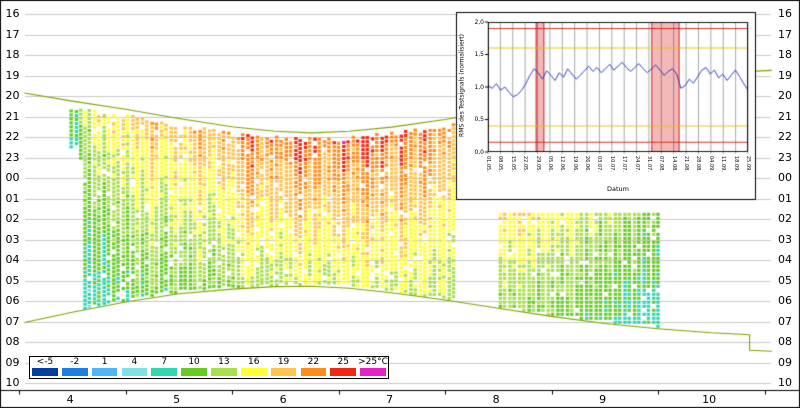  I want to click on legend-label: 16, so click(253, 362).